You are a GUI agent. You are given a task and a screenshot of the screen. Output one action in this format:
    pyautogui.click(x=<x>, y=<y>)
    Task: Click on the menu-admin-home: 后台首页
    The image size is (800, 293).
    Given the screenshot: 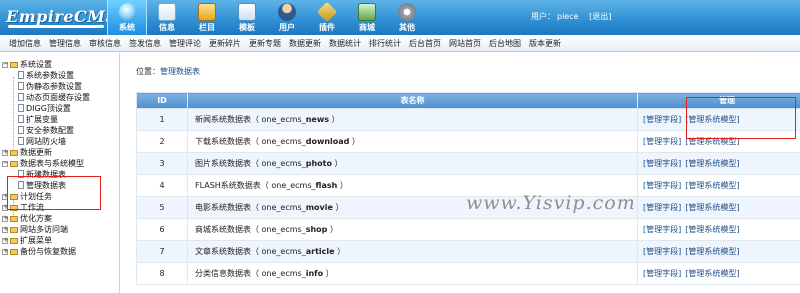 What is the action you would take?
    pyautogui.click(x=425, y=43)
    